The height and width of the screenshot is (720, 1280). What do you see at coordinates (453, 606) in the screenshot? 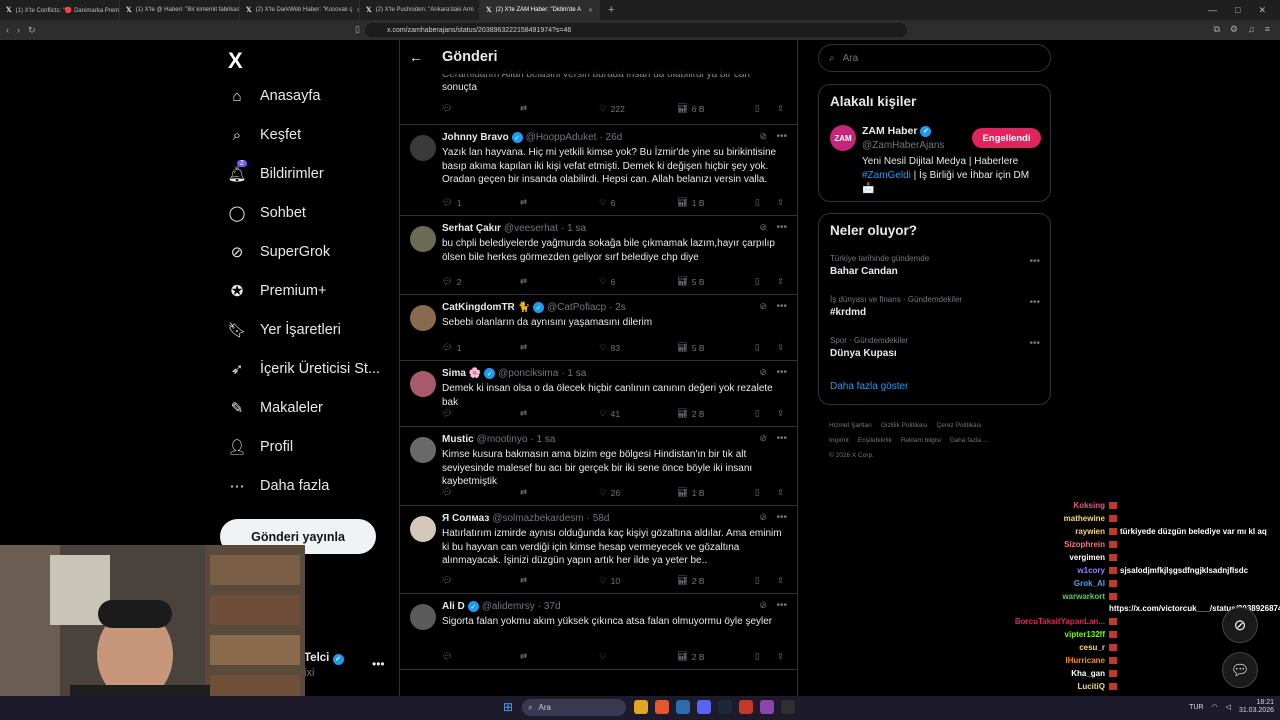
I see `tweet-author-name: Ali D` at bounding box center [453, 606].